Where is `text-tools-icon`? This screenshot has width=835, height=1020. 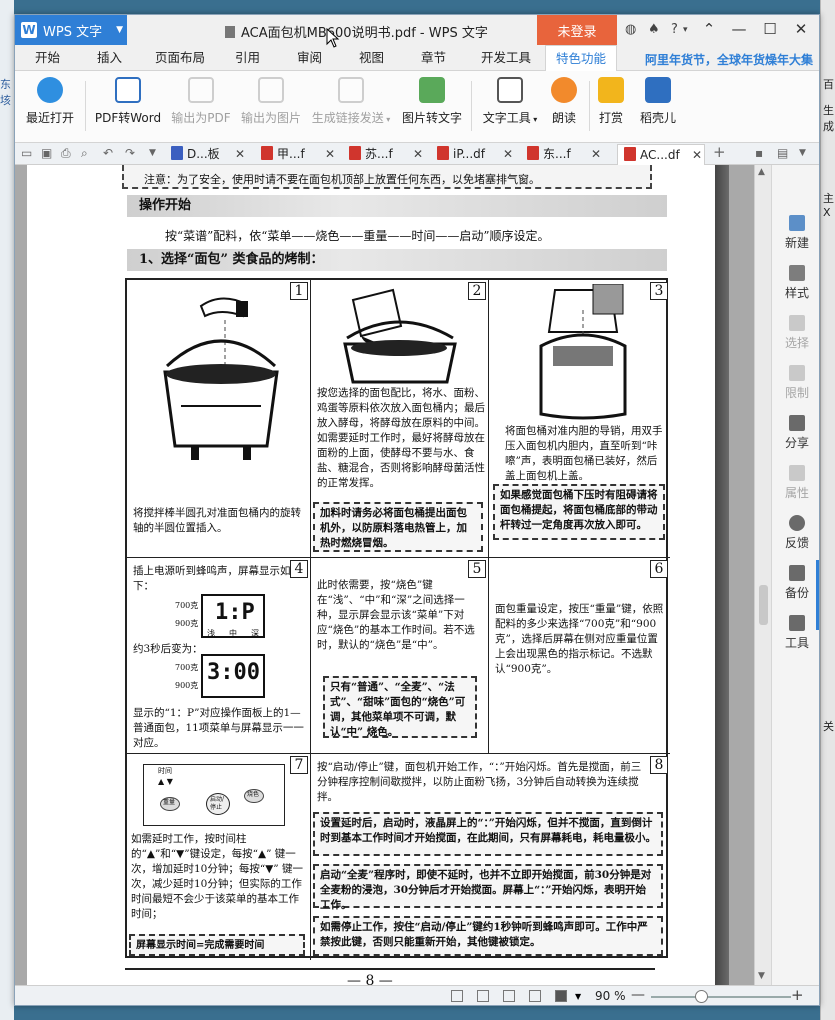 text-tools-icon is located at coordinates (510, 90).